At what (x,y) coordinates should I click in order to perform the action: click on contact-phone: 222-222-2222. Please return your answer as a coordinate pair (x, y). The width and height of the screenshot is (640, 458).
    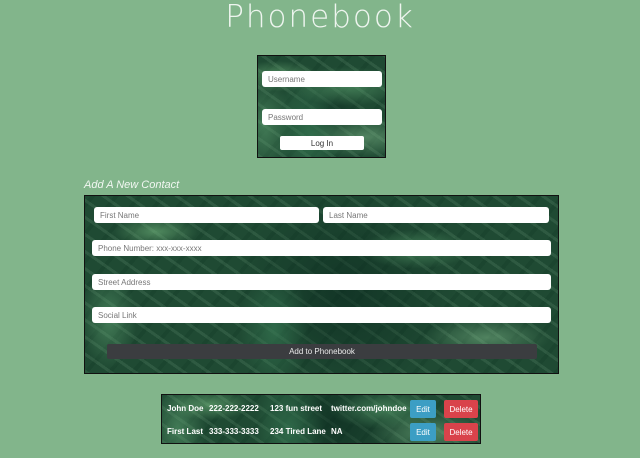
    Looking at the image, I should click on (234, 408).